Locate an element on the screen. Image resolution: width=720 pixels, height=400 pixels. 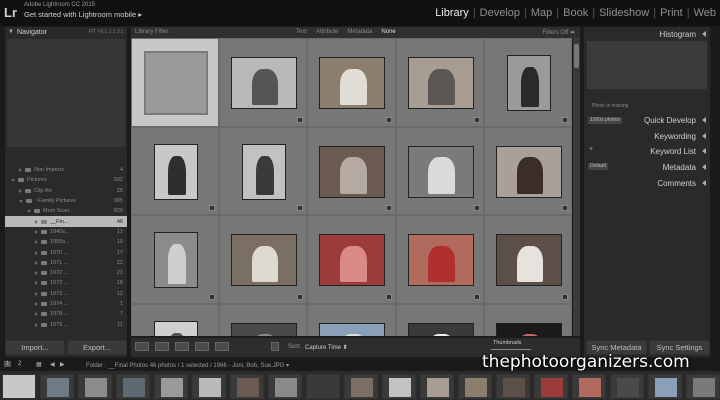
scrollbar-thumb is located at coordinates (576, 56).